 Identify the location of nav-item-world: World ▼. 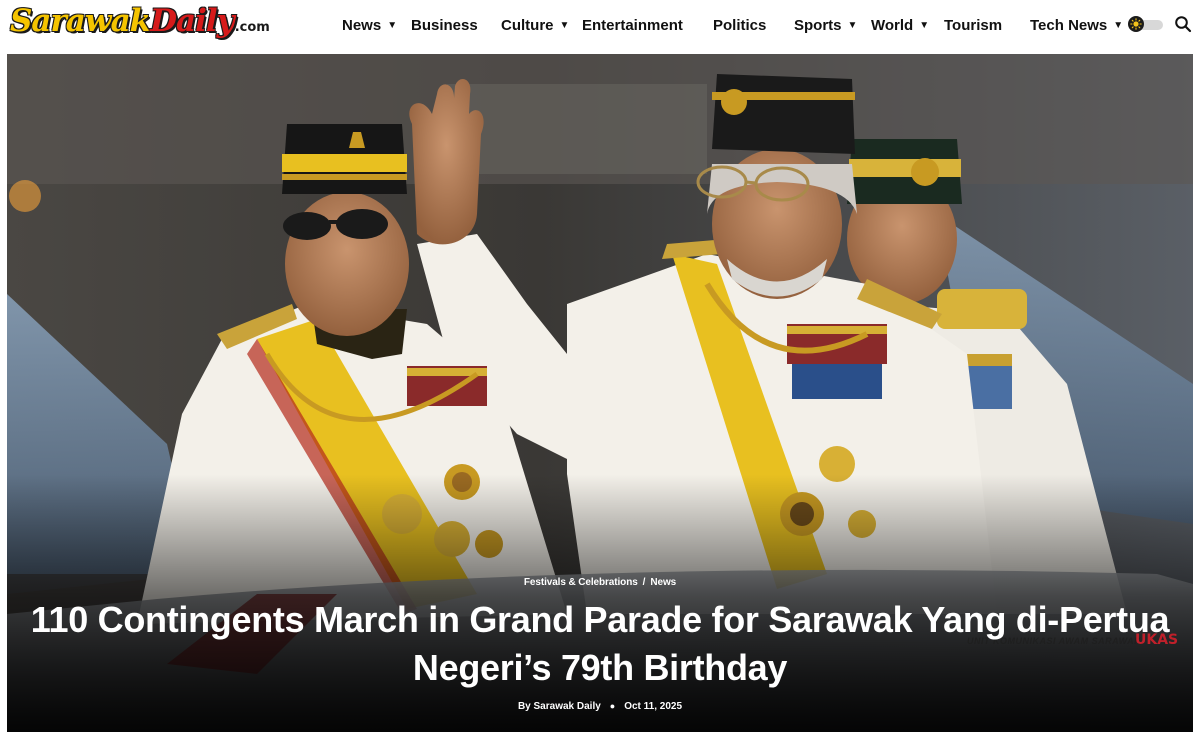
(900, 25).